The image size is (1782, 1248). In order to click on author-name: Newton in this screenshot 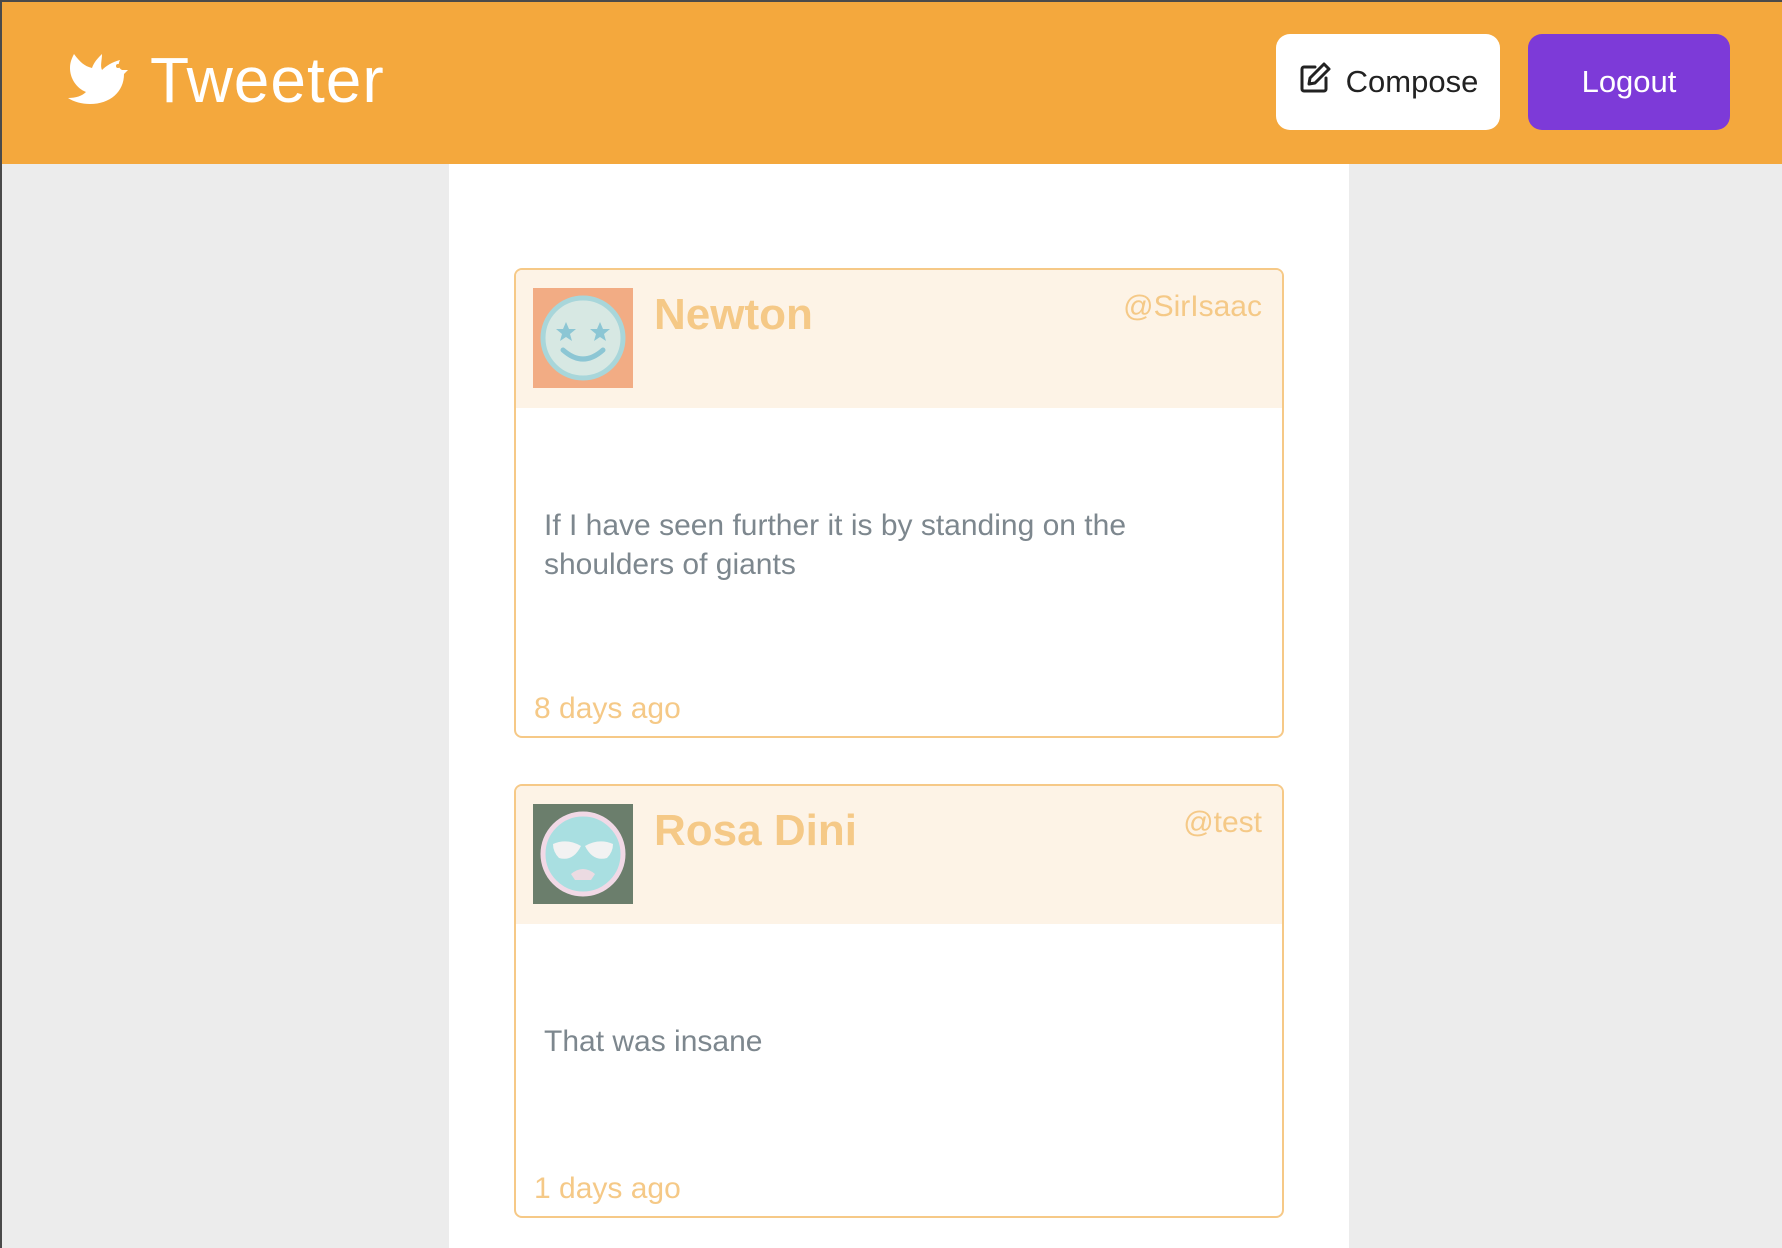, I will do `click(733, 314)`.